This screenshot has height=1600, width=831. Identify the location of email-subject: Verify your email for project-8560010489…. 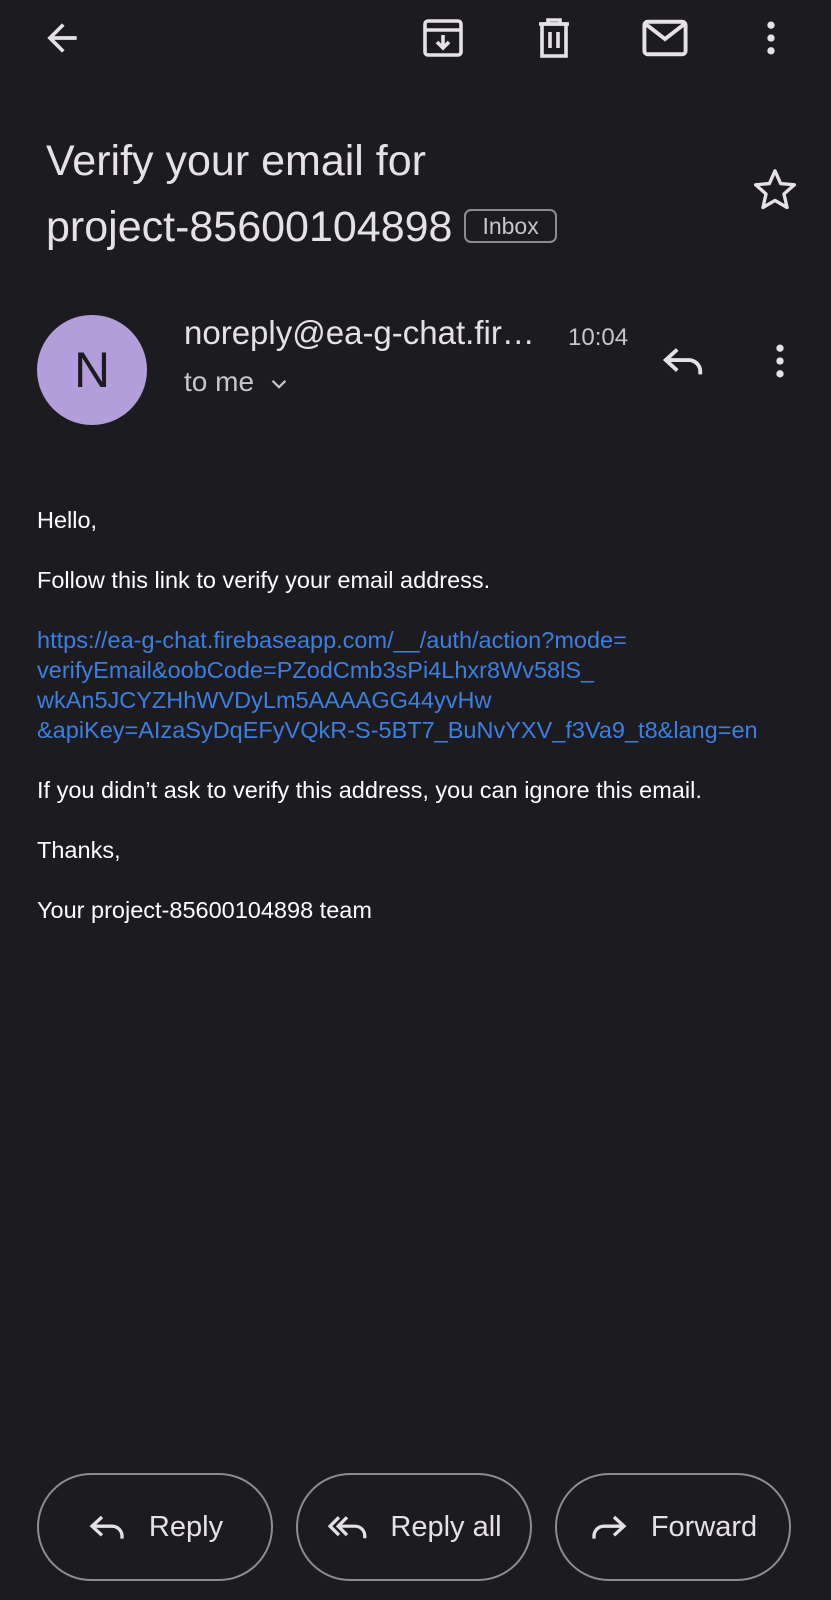
(391, 194).